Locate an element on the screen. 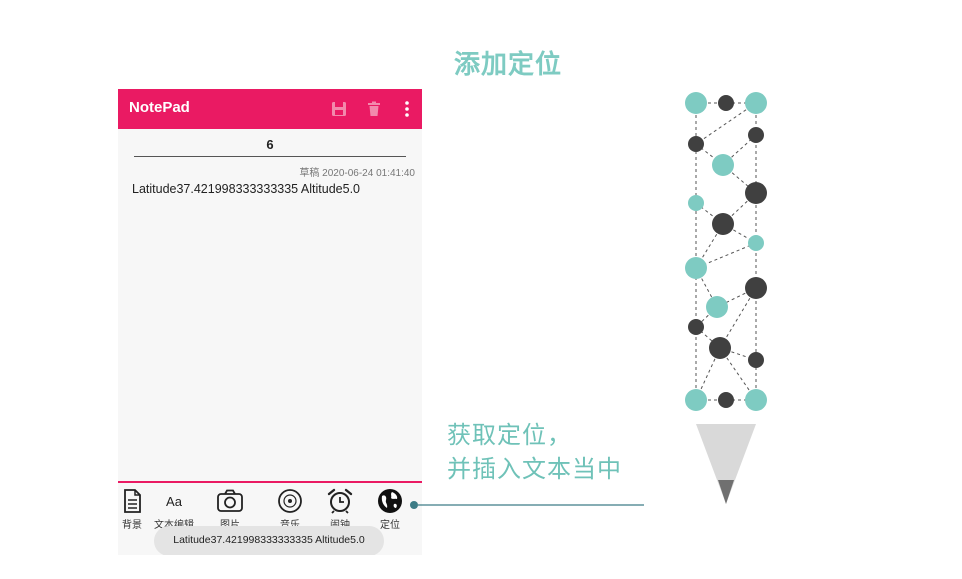  document-icon is located at coordinates (132, 501).